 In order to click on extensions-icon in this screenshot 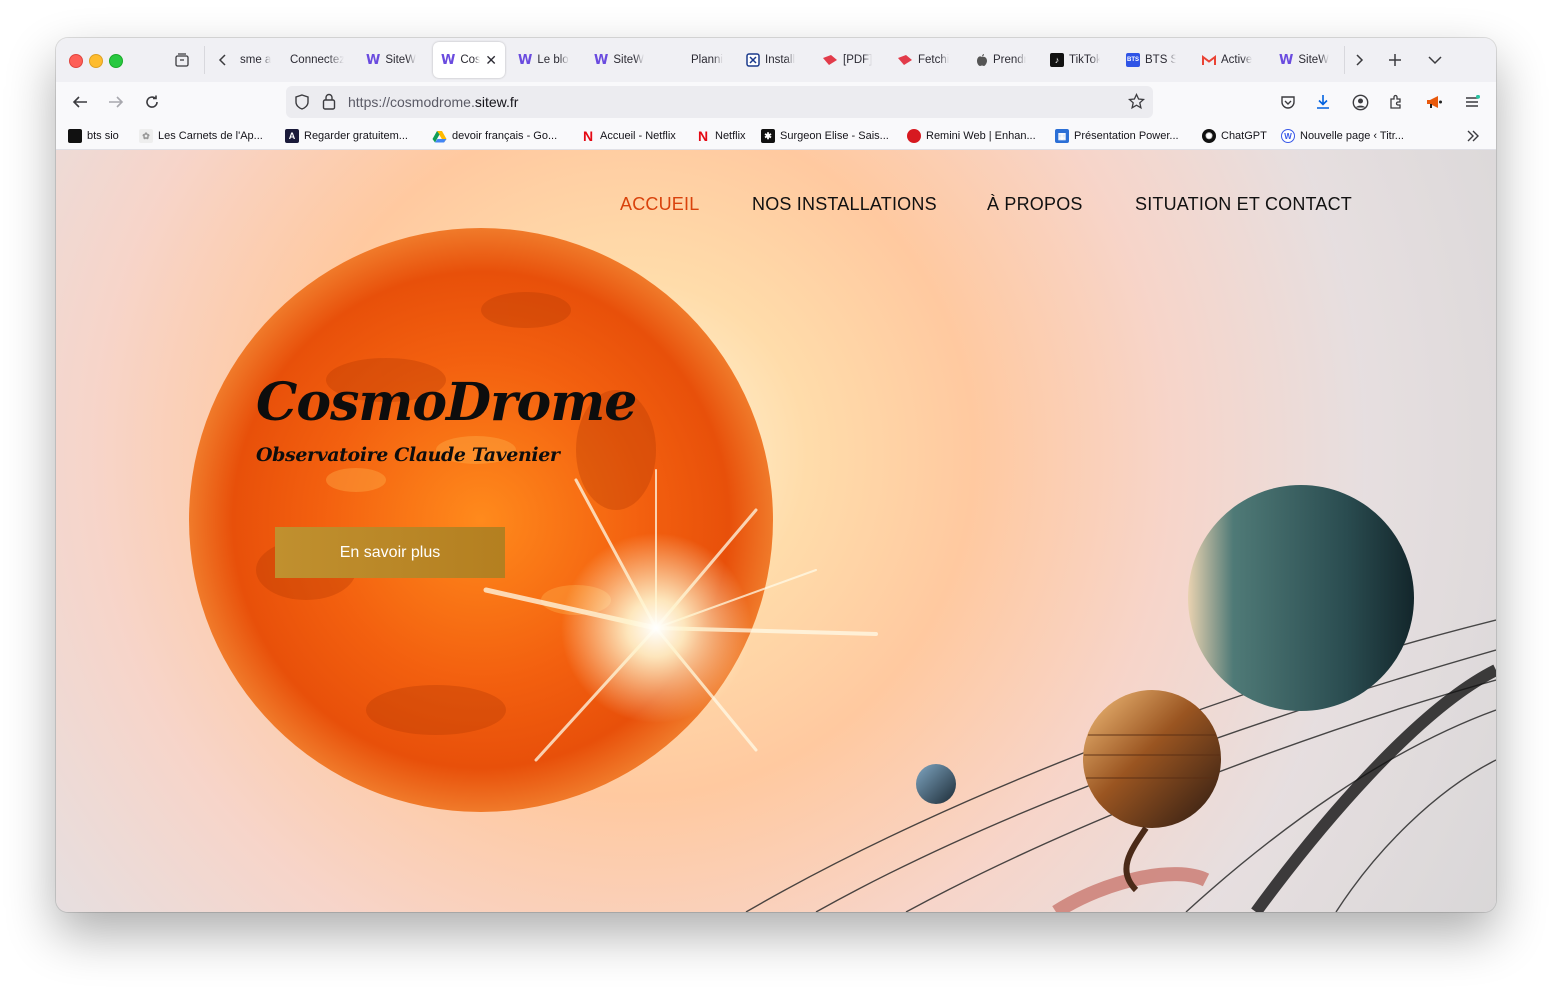, I will do `click(1396, 102)`.